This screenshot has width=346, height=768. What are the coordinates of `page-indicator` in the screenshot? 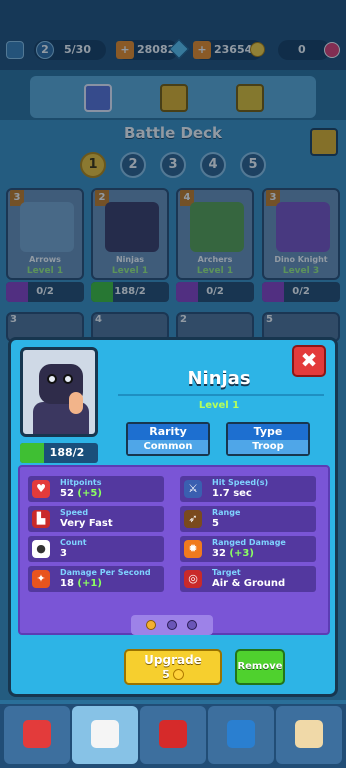 It's located at (172, 625).